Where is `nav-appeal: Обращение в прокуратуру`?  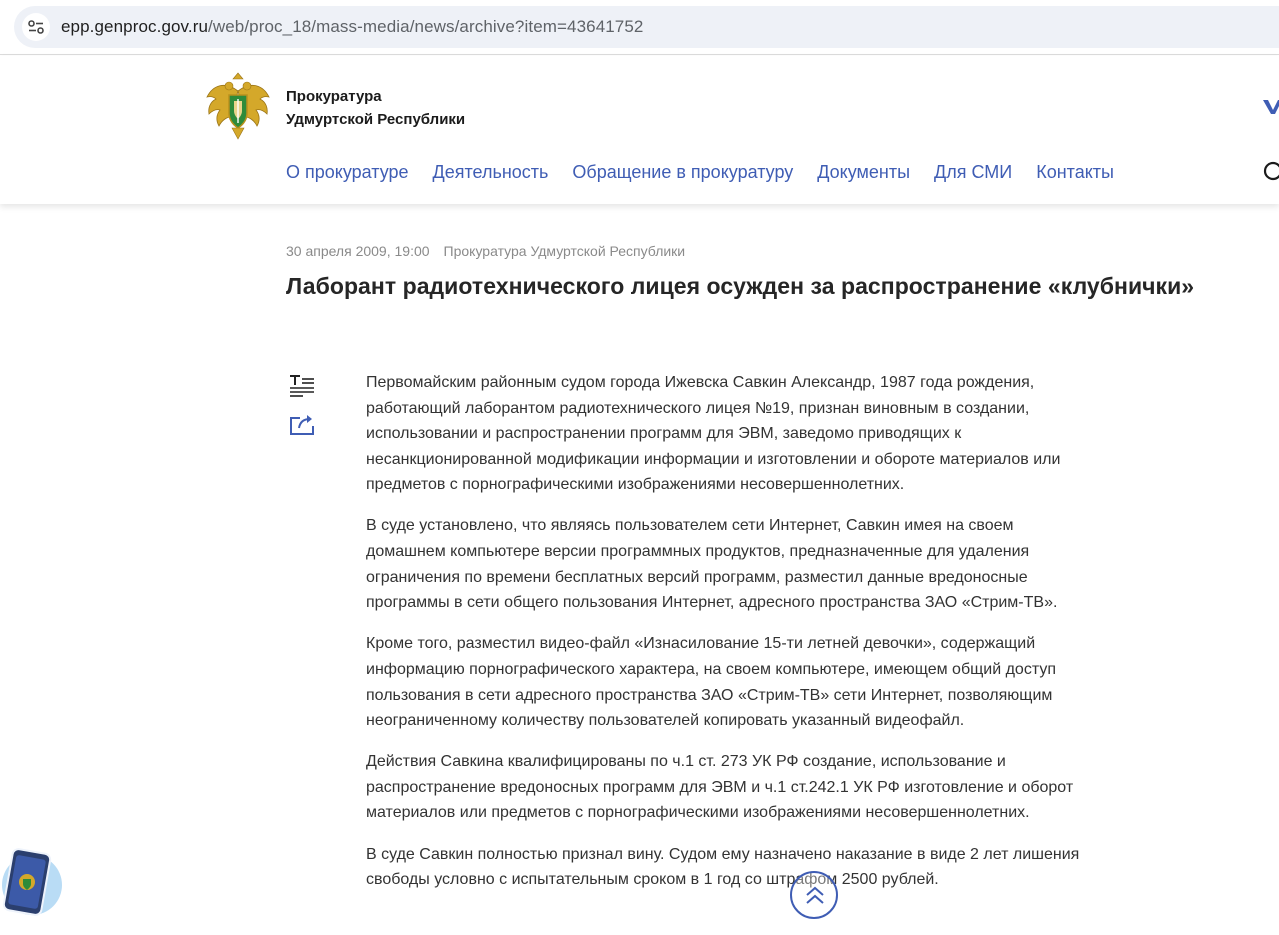 nav-appeal: Обращение в прокуратуру is located at coordinates (682, 172).